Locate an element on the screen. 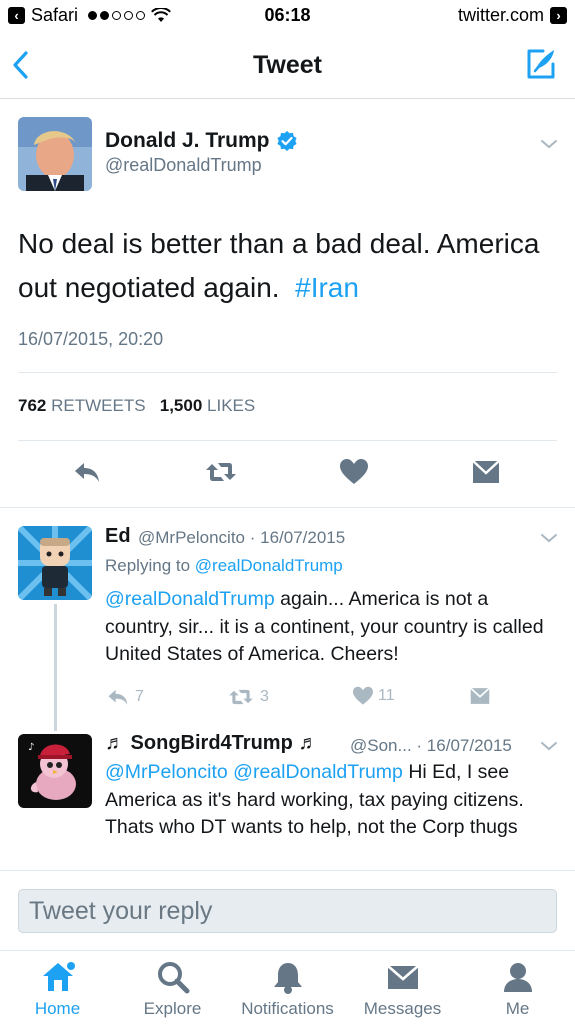 The image size is (575, 1024). tab-label: Me is located at coordinates (517, 1008).